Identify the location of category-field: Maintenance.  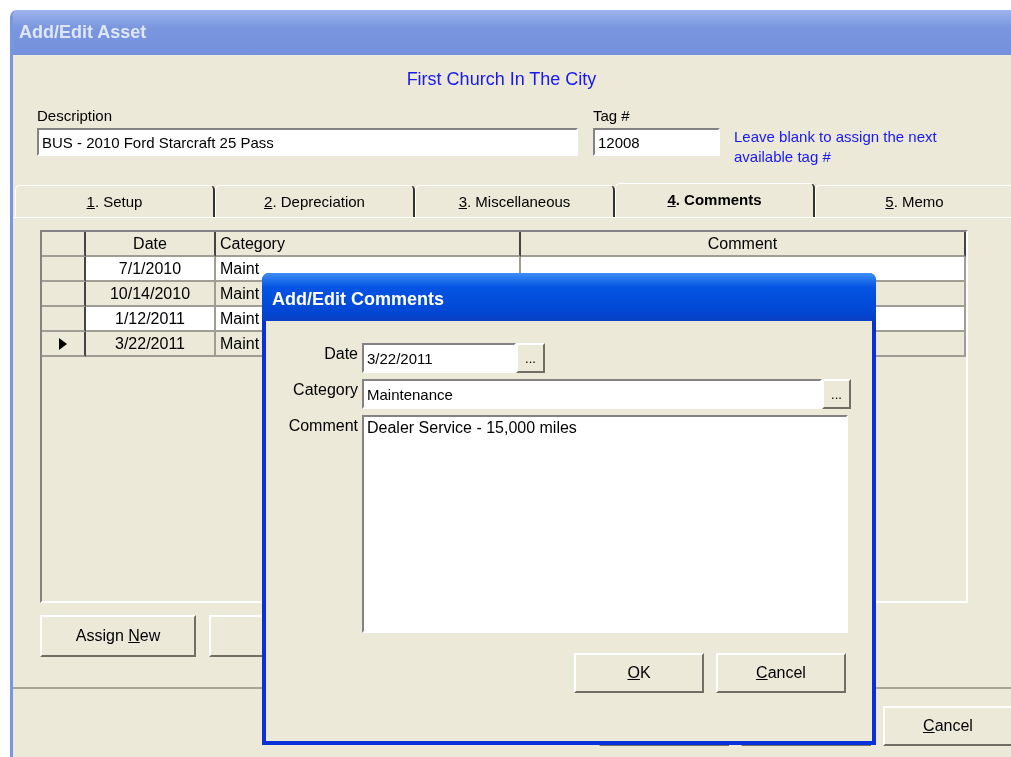
(592, 394).